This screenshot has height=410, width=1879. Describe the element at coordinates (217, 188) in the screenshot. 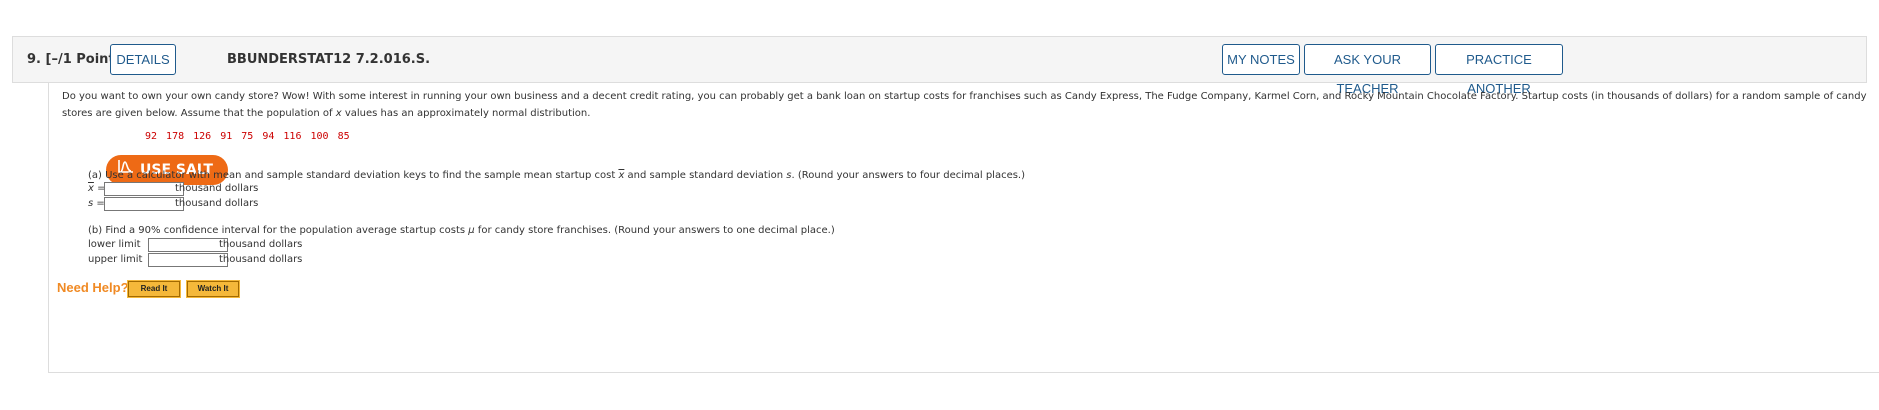

I see `xbar-unit: thousand dollars` at that location.